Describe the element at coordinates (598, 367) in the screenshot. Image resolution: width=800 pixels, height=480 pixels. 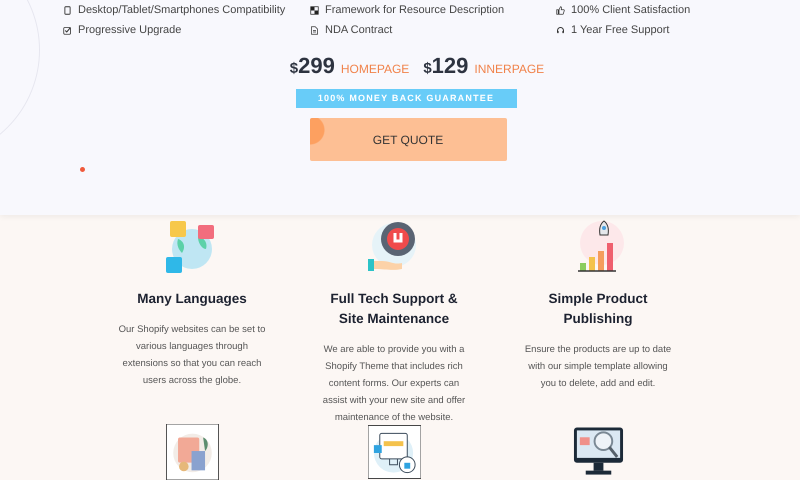
I see `feature-description: Ensure the products are up to date with our simple template allowing you to delete, add and edit.` at that location.